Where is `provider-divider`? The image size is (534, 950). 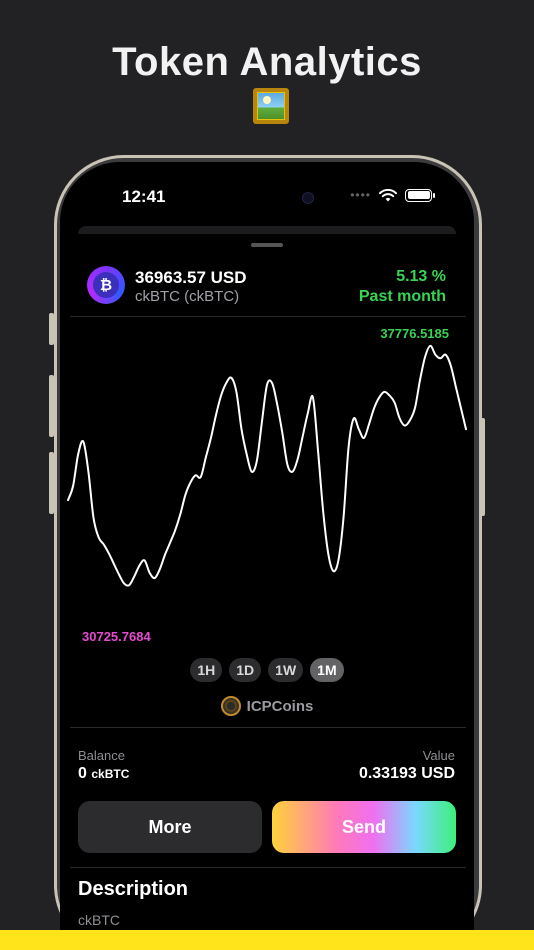 provider-divider is located at coordinates (268, 727).